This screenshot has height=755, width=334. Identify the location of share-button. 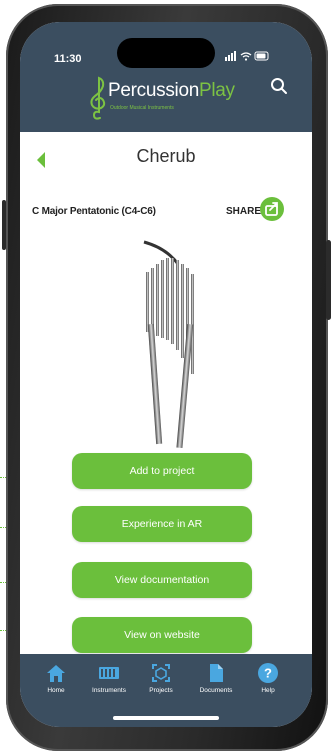
(272, 209).